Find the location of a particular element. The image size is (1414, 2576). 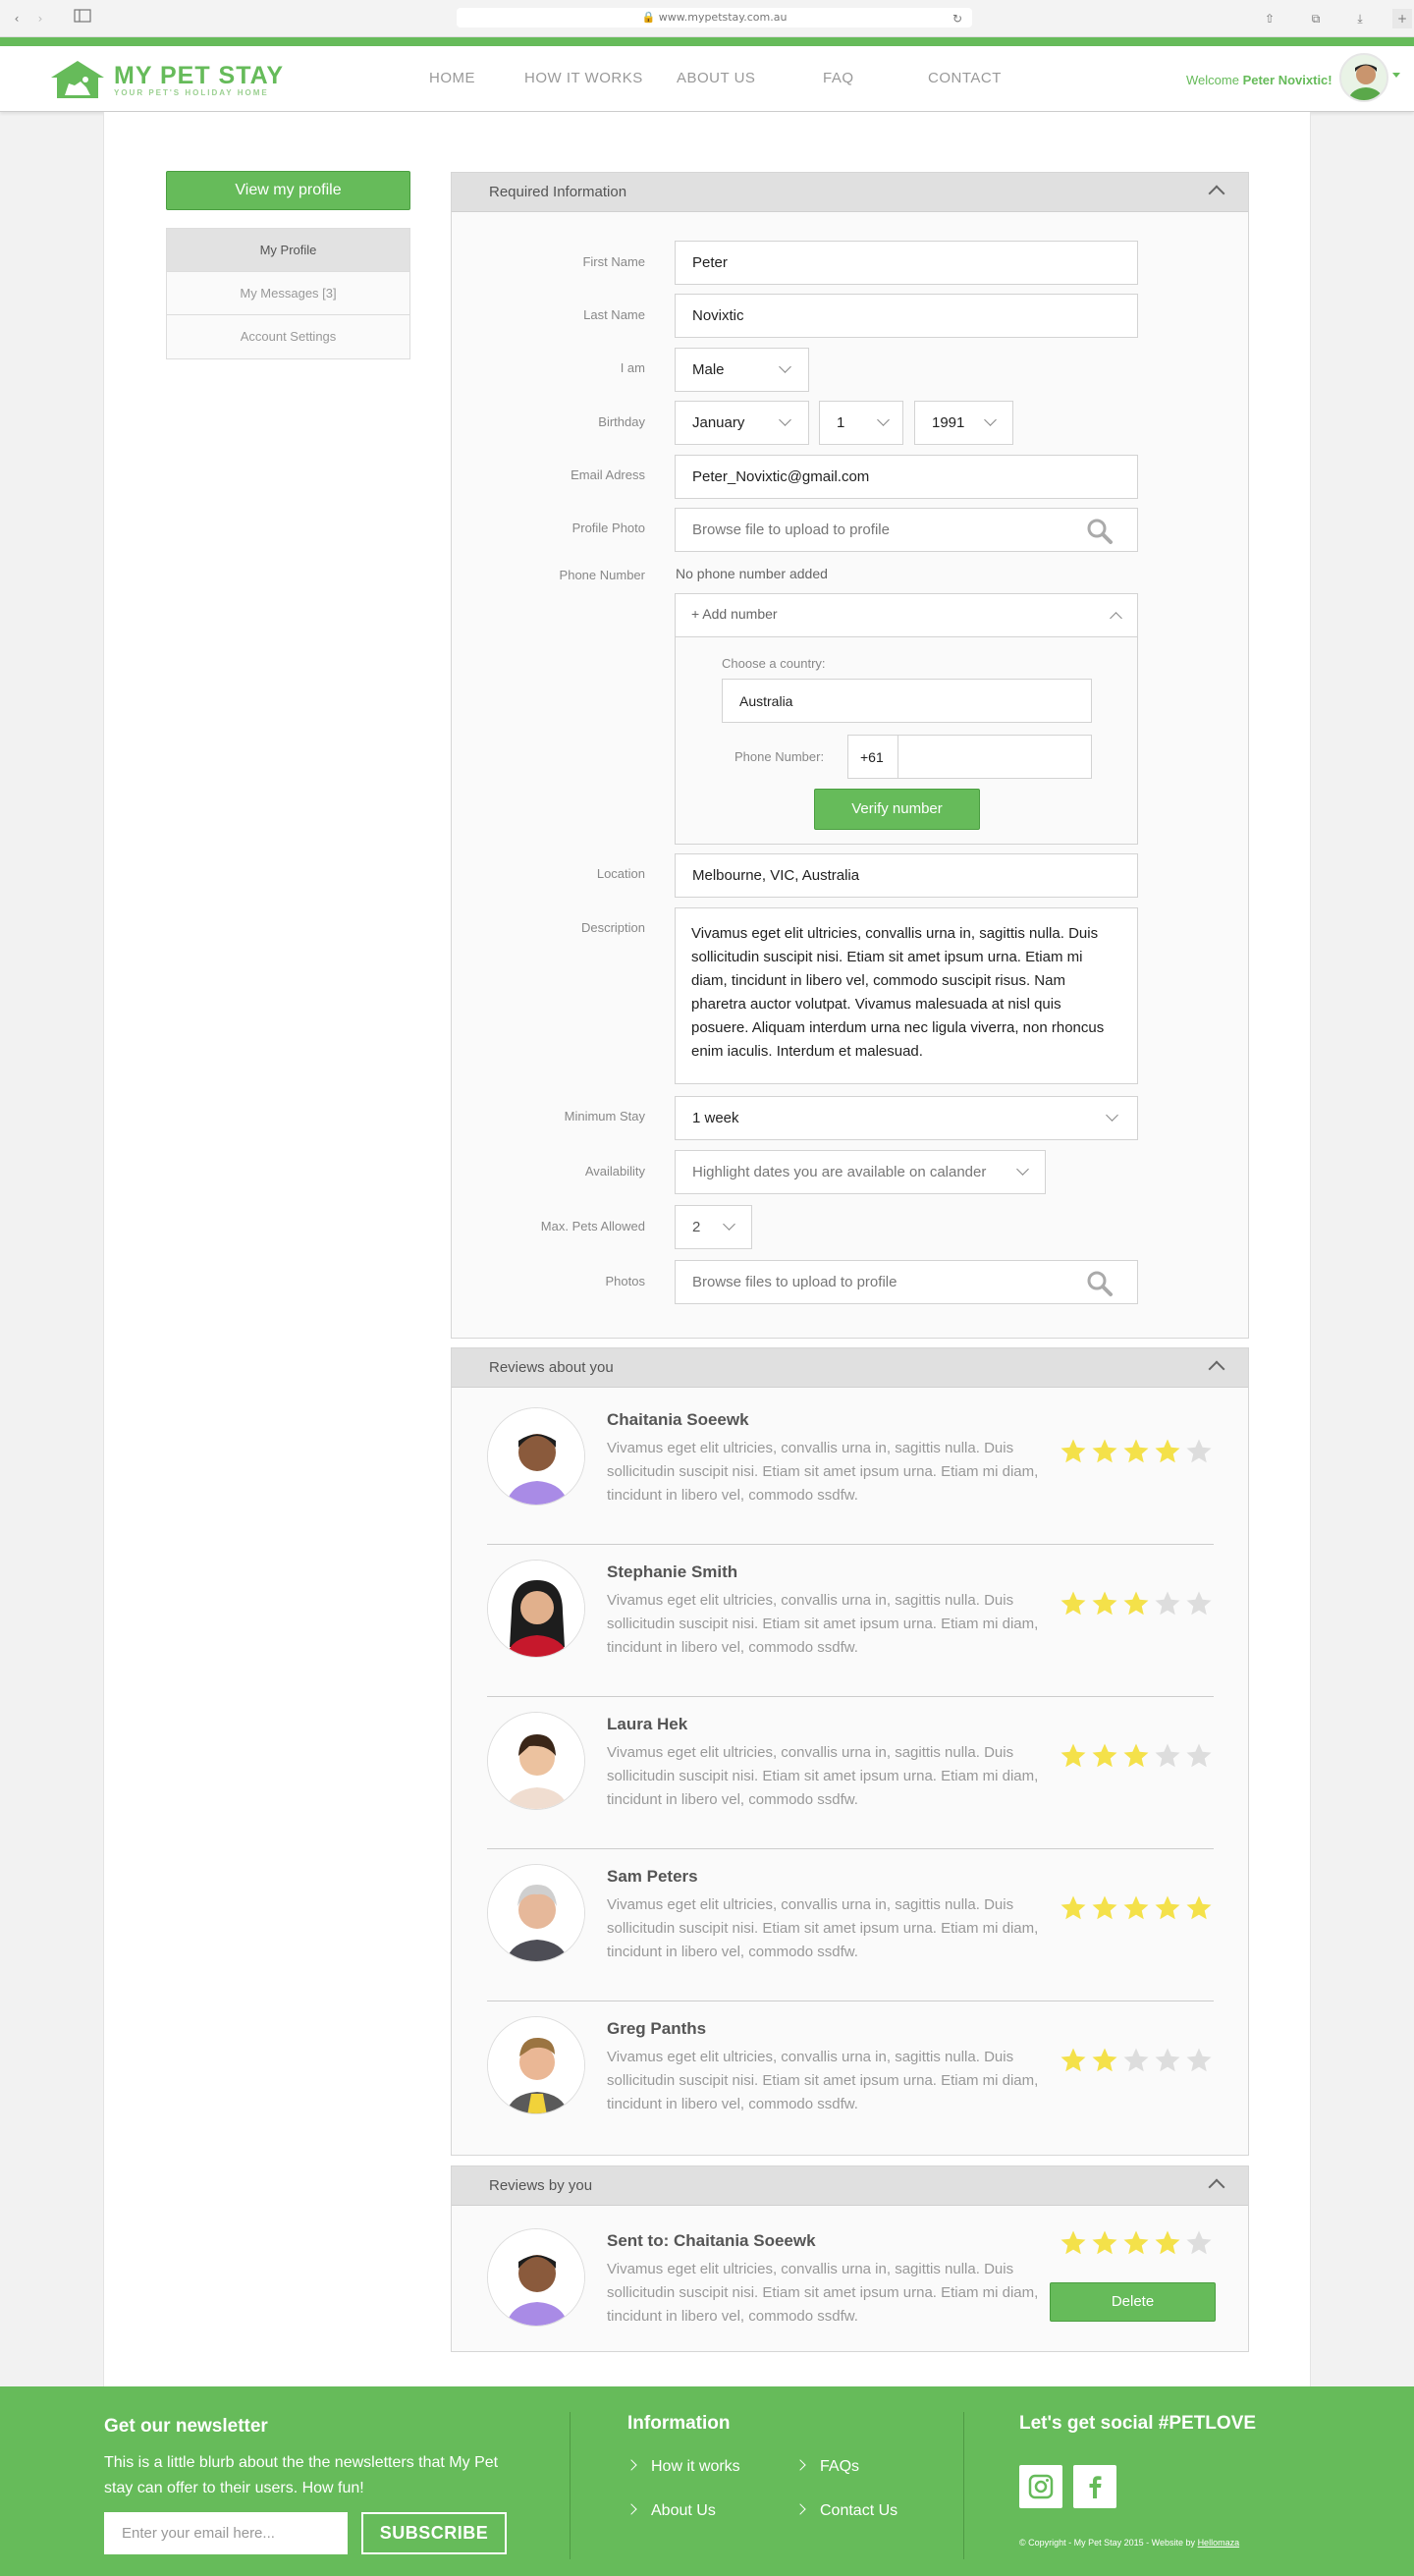

minimum-stay-select: 1 week is located at coordinates (906, 1118).